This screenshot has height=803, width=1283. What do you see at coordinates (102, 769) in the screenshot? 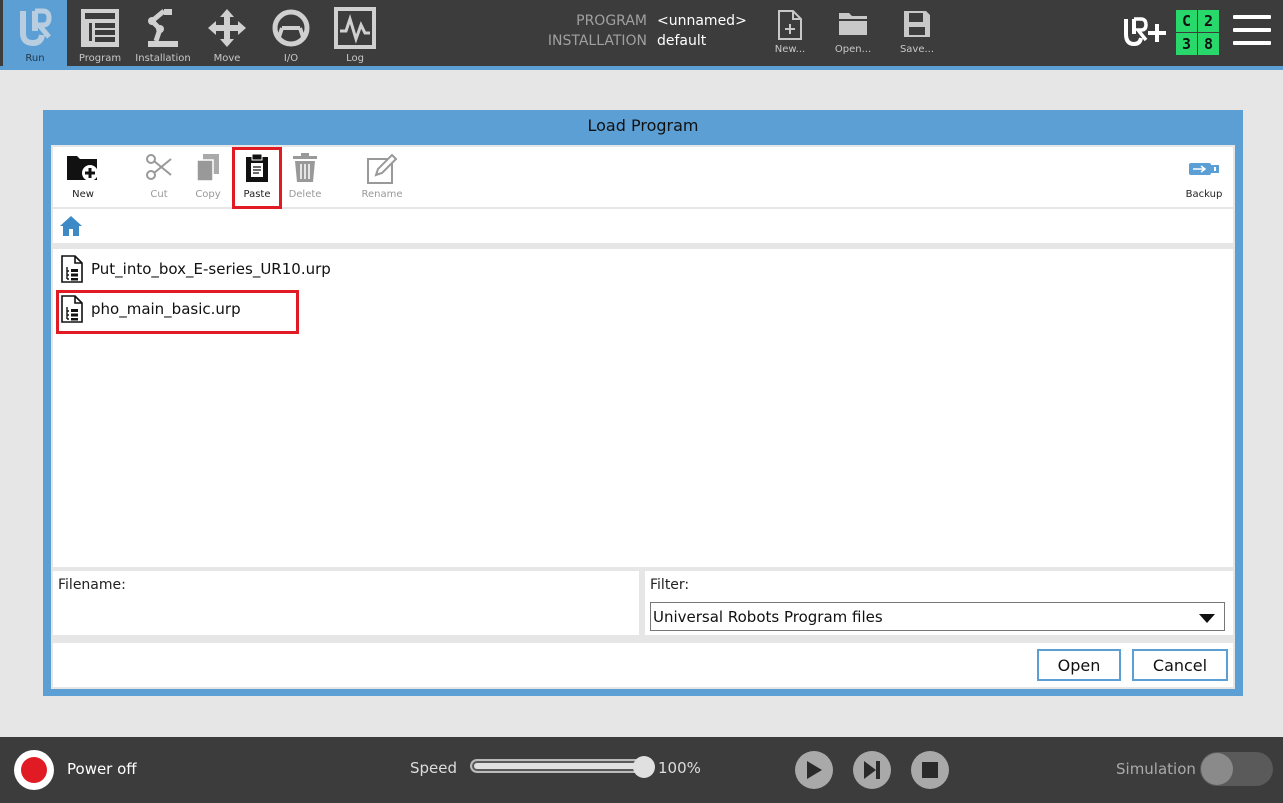
I see `power-label: Power off` at bounding box center [102, 769].